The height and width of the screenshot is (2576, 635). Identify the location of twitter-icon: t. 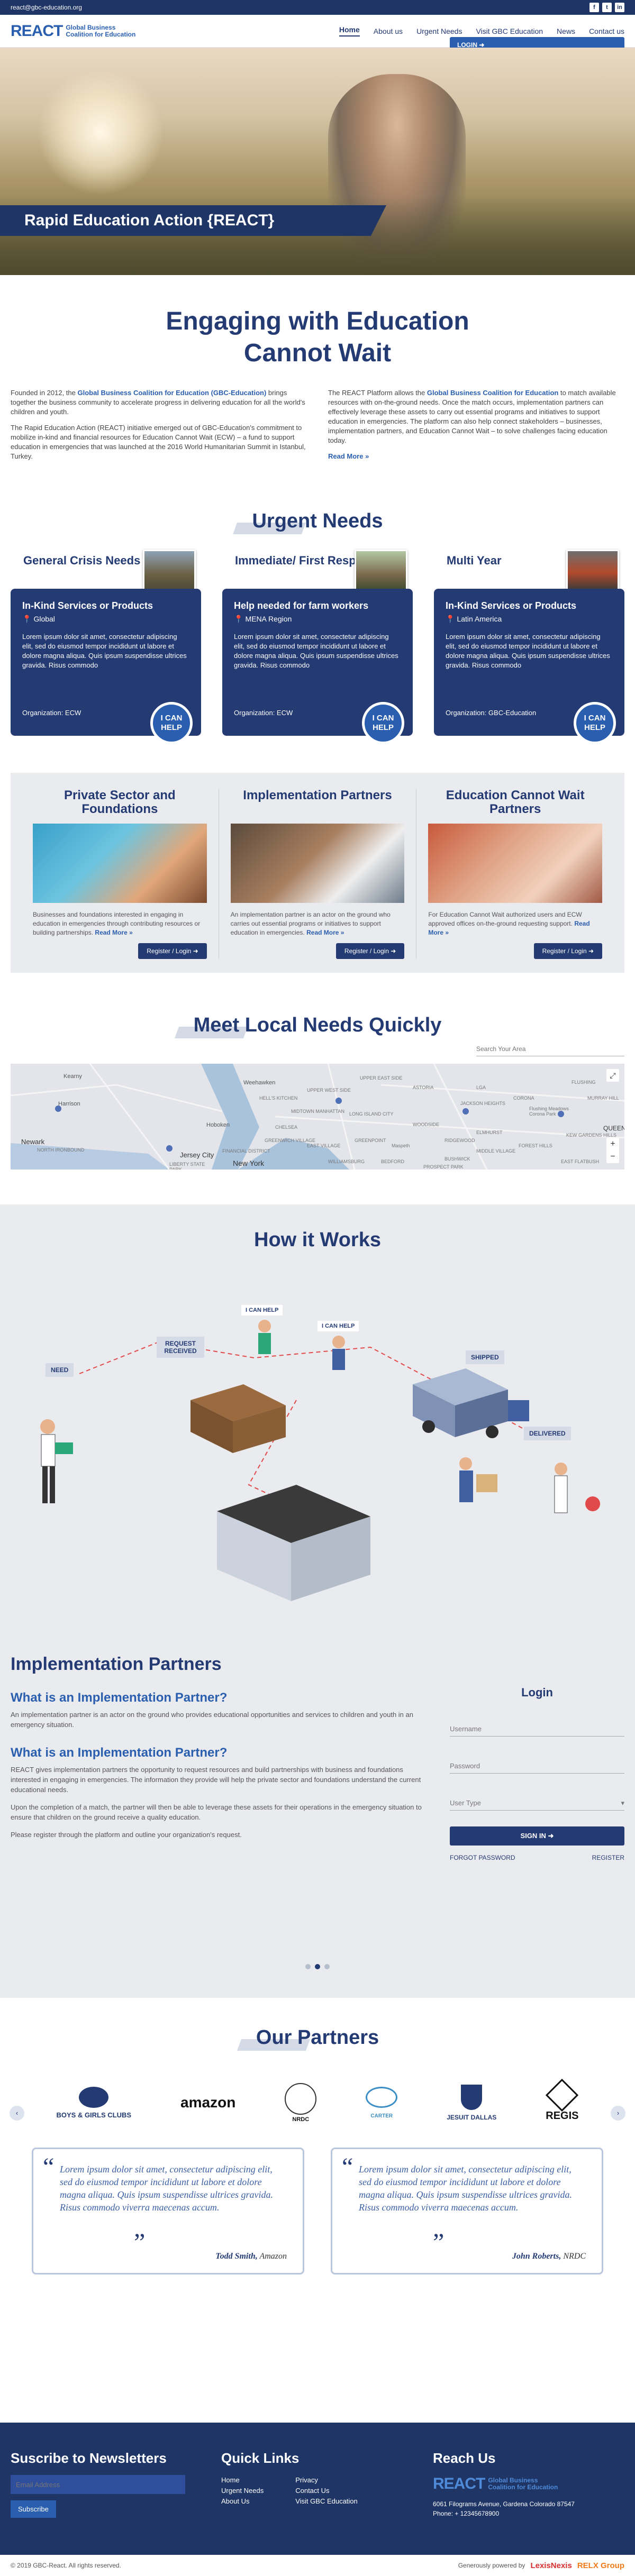
(607, 7).